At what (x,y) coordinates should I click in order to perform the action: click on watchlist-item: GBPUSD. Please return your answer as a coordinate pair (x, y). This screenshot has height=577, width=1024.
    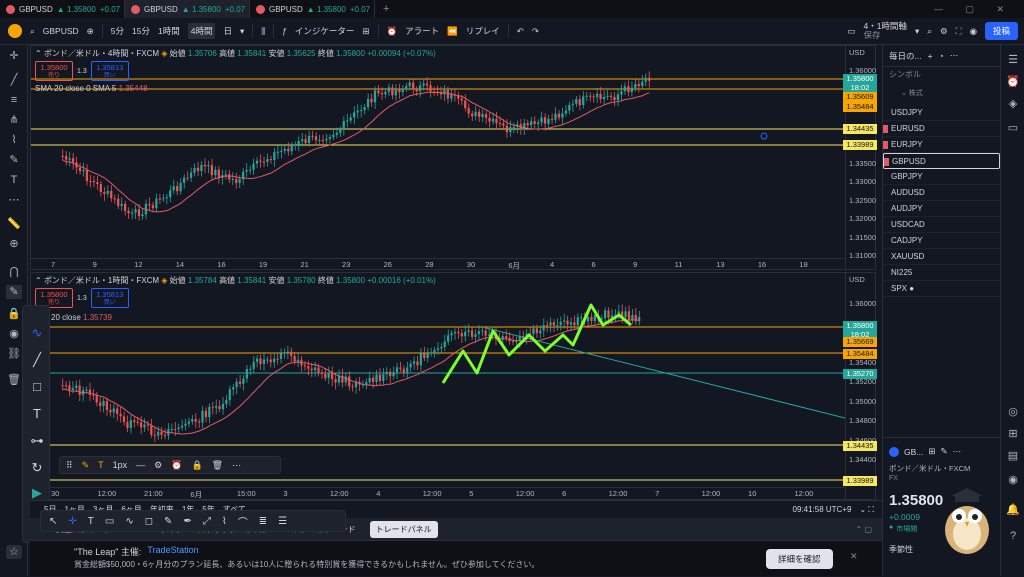
    Looking at the image, I should click on (941, 161).